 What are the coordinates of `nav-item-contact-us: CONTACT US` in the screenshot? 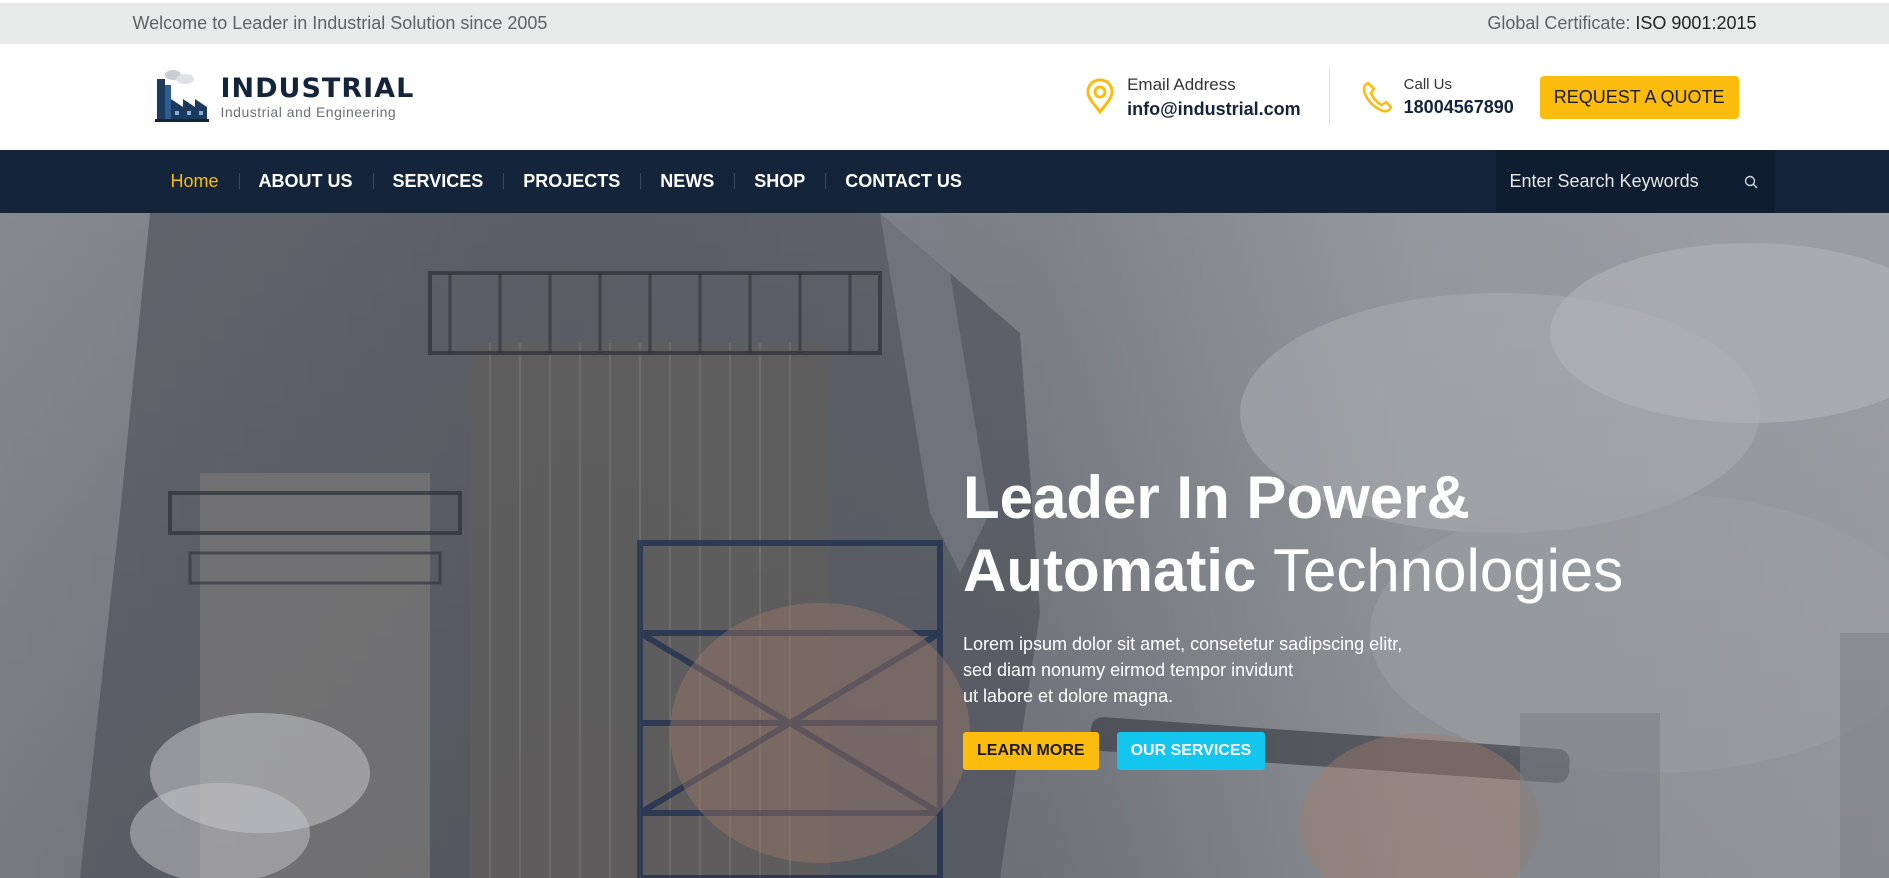 It's located at (903, 181).